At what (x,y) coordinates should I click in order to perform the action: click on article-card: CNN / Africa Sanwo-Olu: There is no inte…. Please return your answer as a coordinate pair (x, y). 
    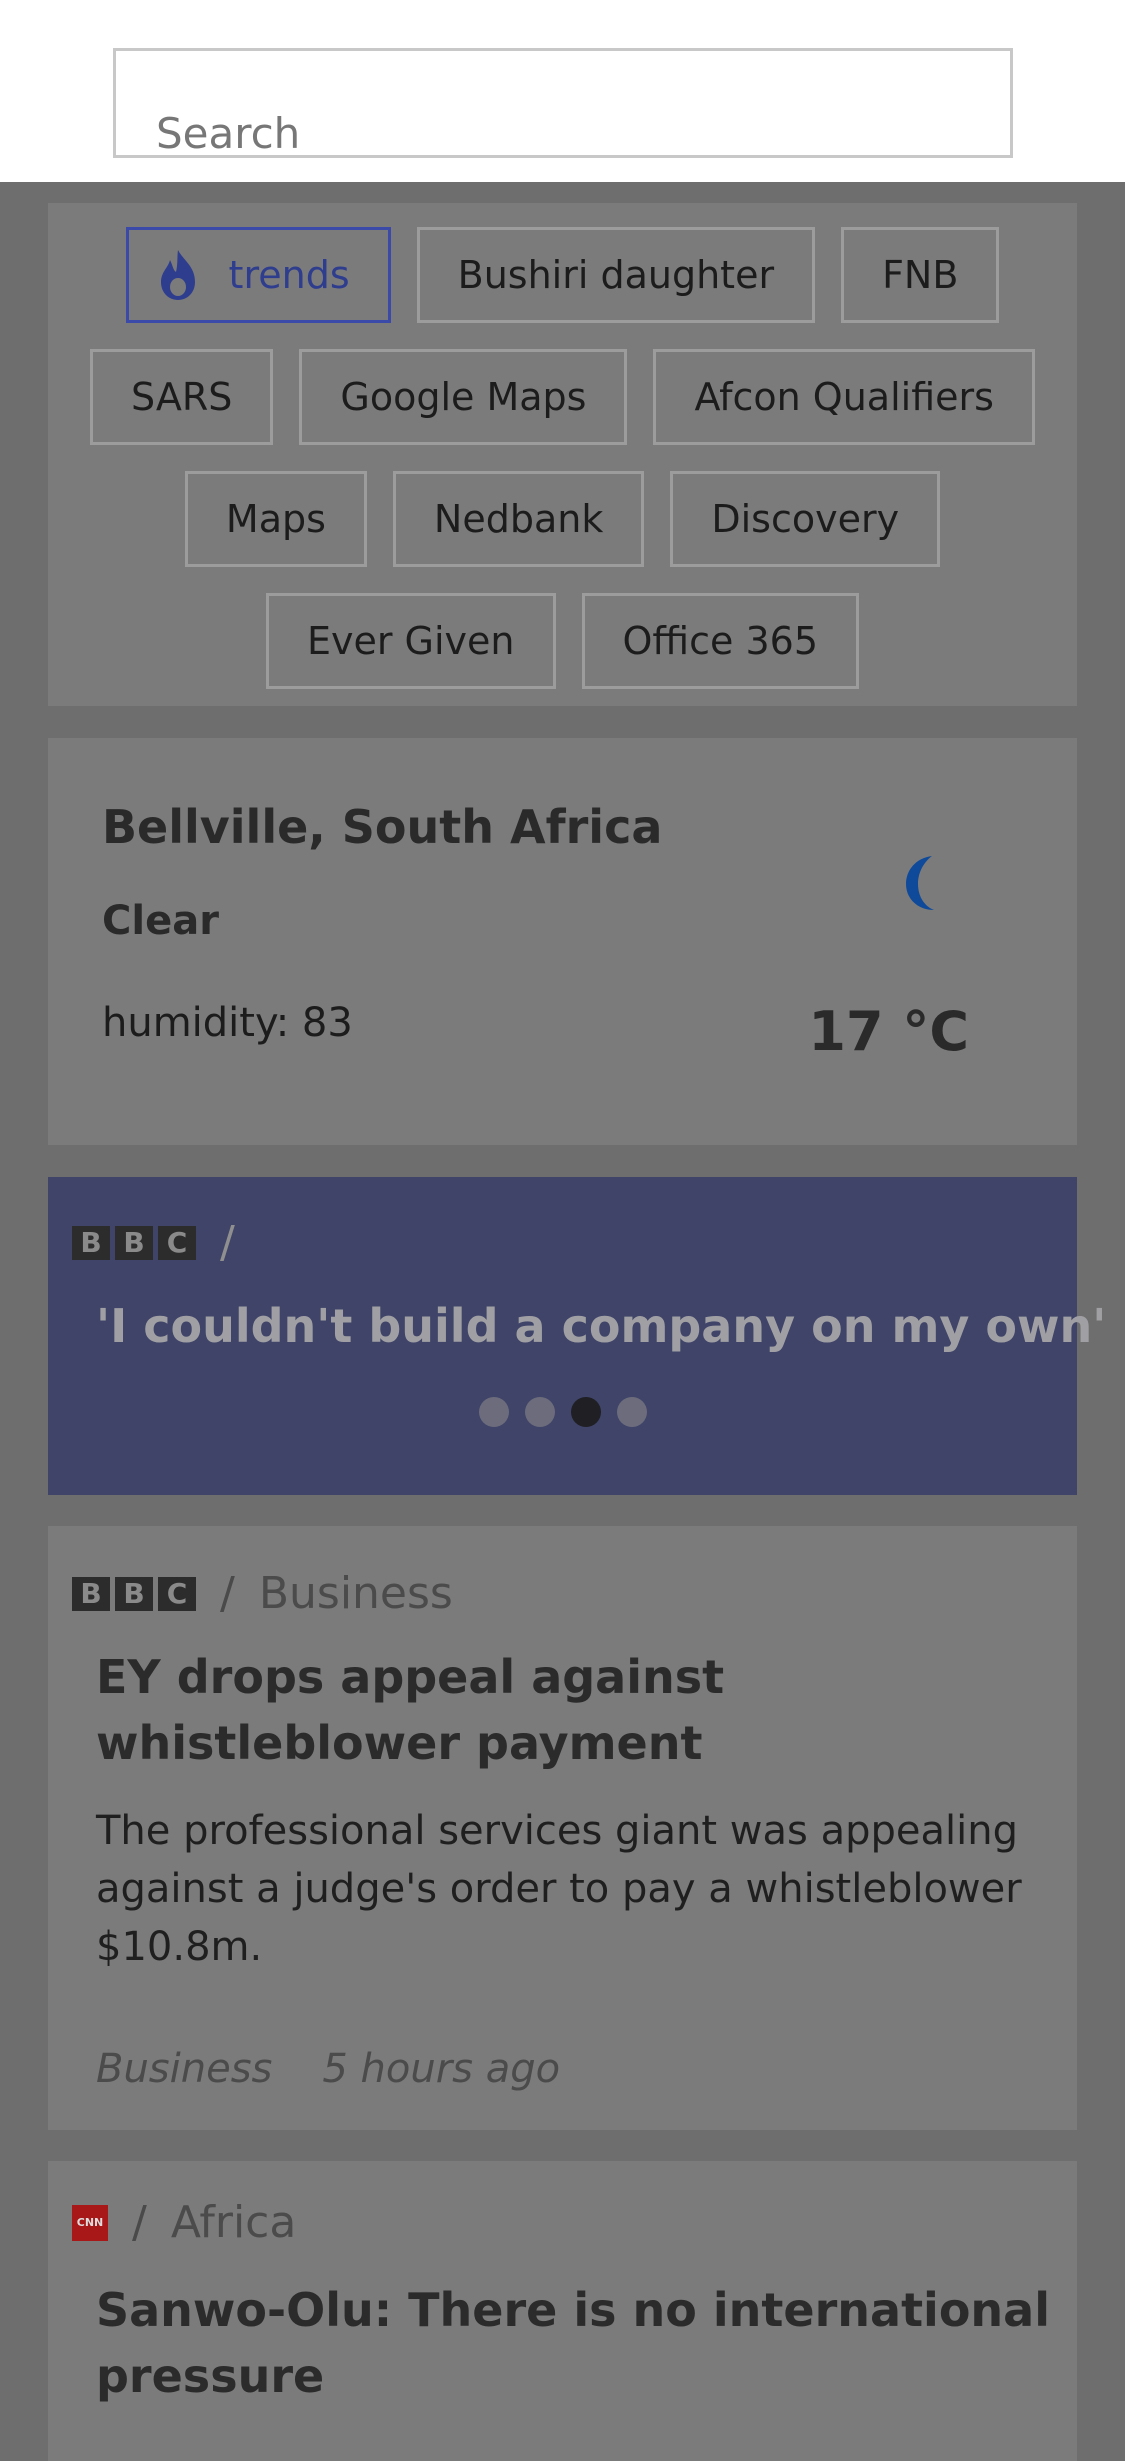
    Looking at the image, I should click on (562, 2311).